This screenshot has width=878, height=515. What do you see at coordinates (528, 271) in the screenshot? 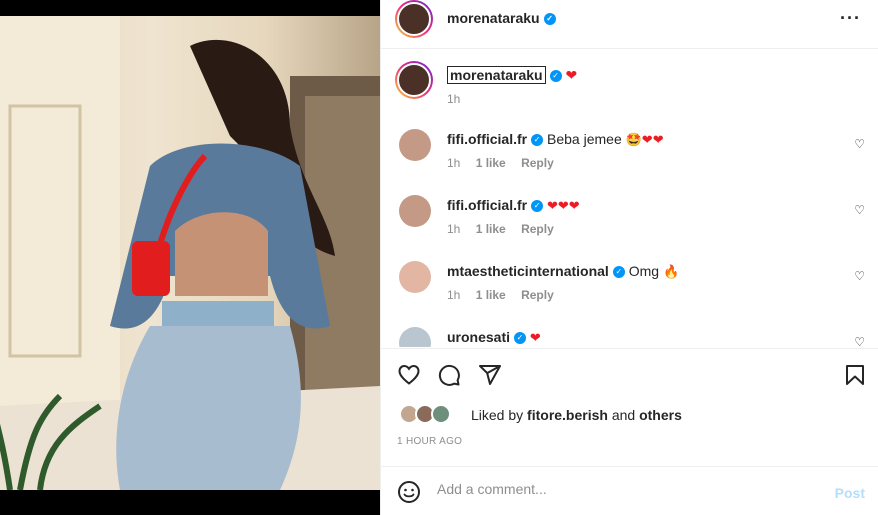
I see `commenter-username: mtaestheticinternational` at bounding box center [528, 271].